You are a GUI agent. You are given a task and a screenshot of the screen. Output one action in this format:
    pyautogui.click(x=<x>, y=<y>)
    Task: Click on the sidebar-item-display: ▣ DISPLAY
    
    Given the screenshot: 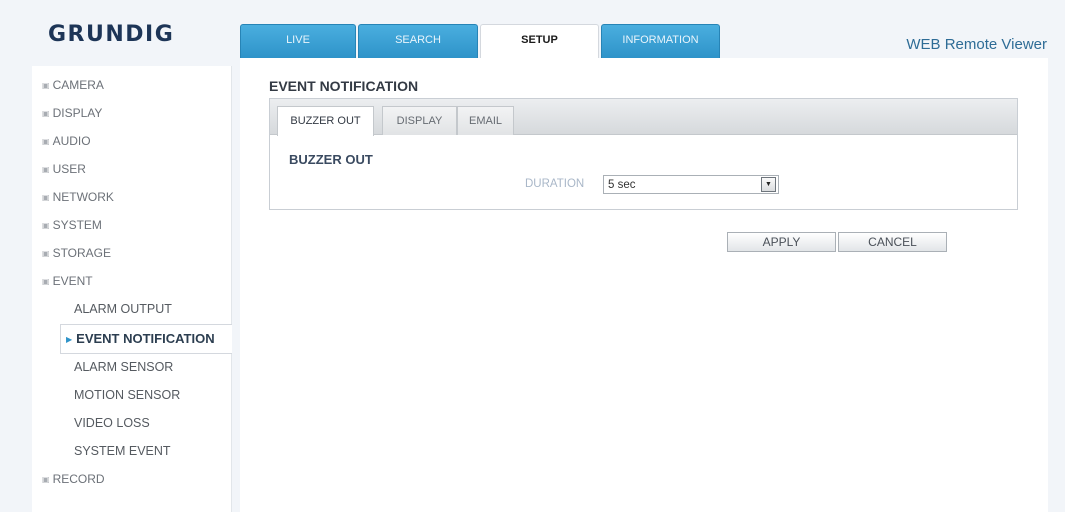 What is the action you would take?
    pyautogui.click(x=72, y=113)
    